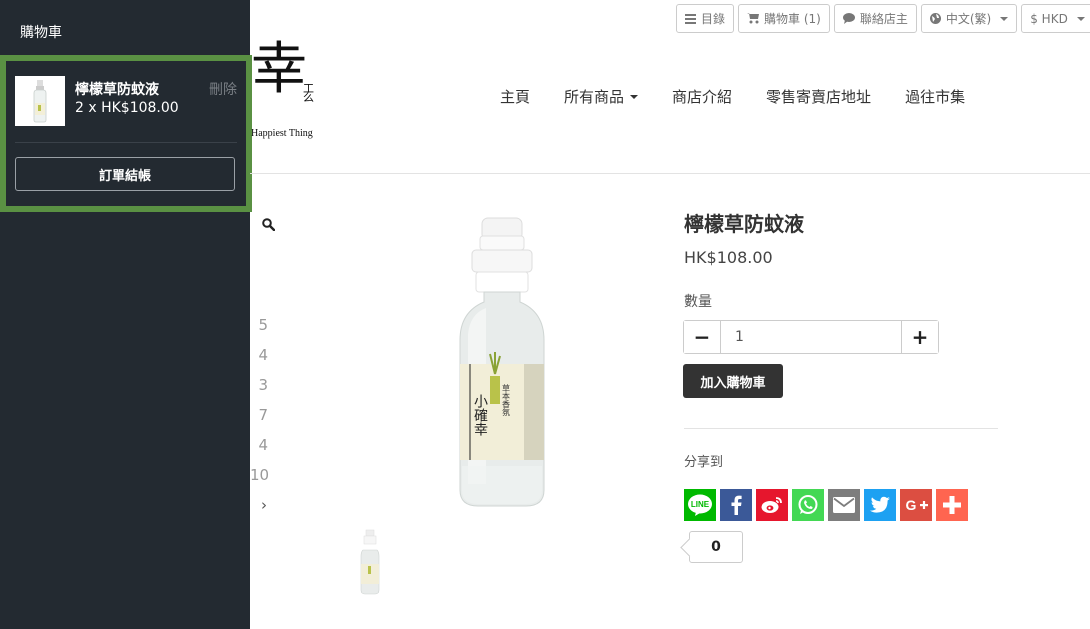 This screenshot has height=629, width=1090. What do you see at coordinates (506, 400) in the screenshot?
I see `bottle-label-text-small: 草本香氛` at bounding box center [506, 400].